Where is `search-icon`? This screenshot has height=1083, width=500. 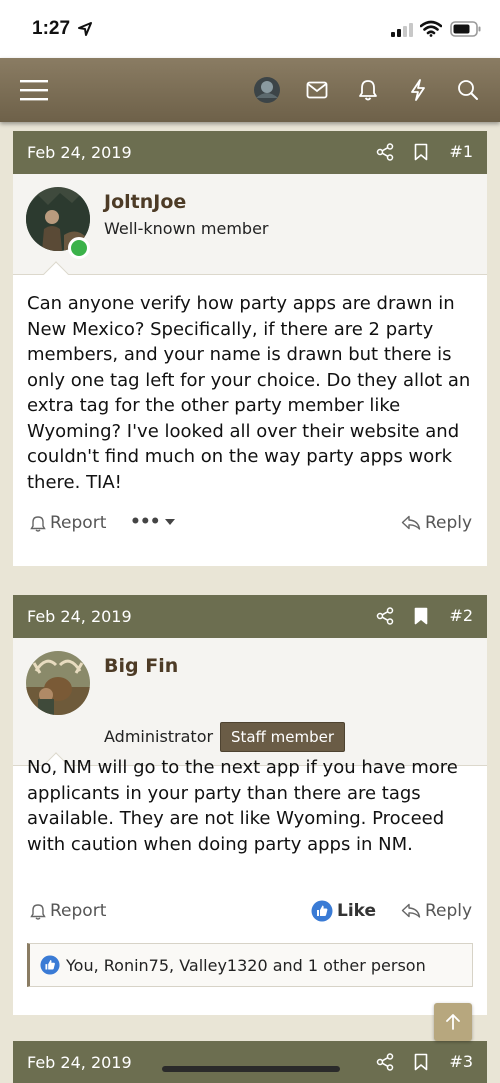 search-icon is located at coordinates (468, 90).